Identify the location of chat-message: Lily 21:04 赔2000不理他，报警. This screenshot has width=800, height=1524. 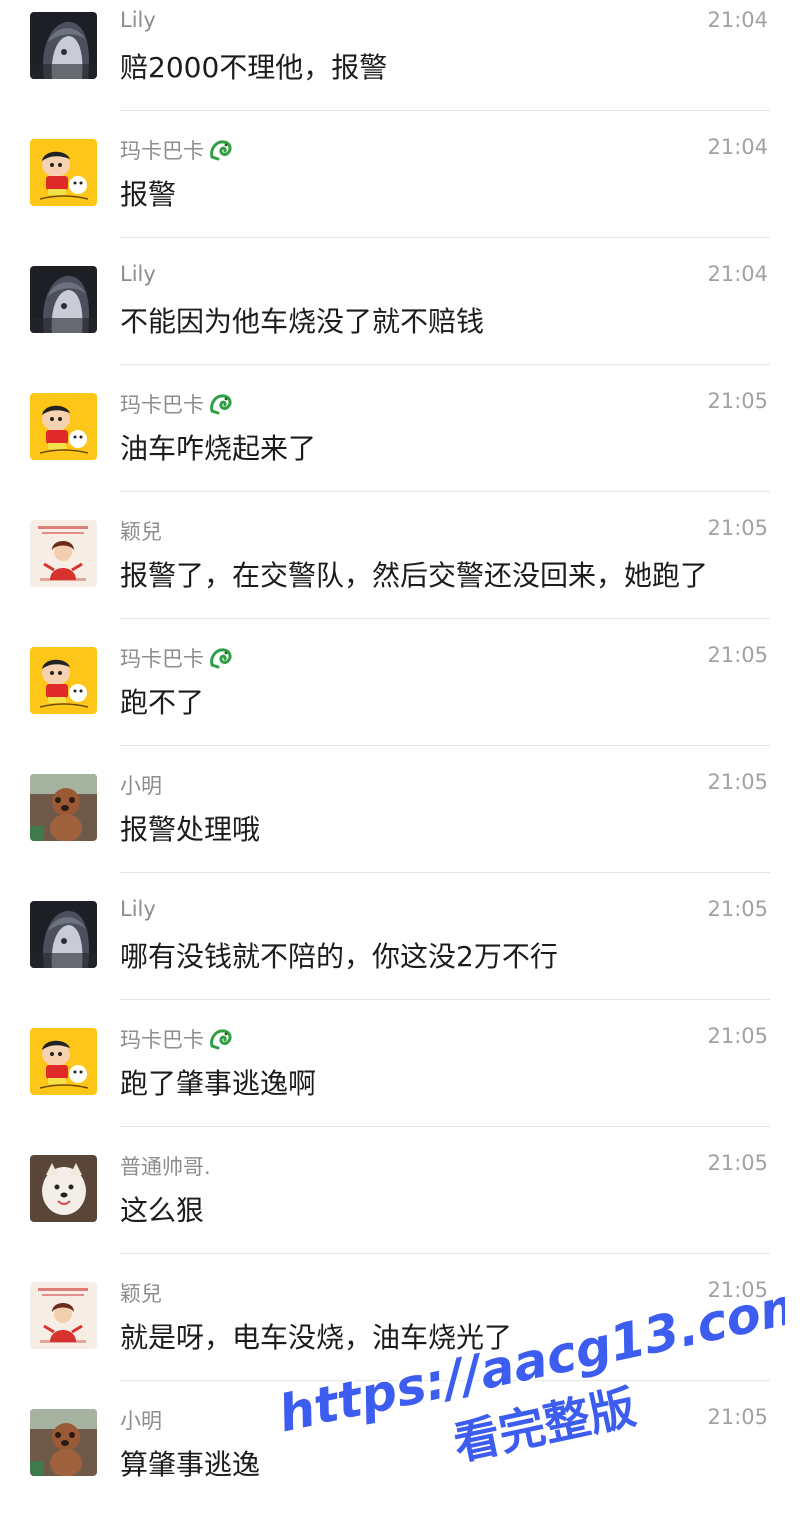
(400, 63).